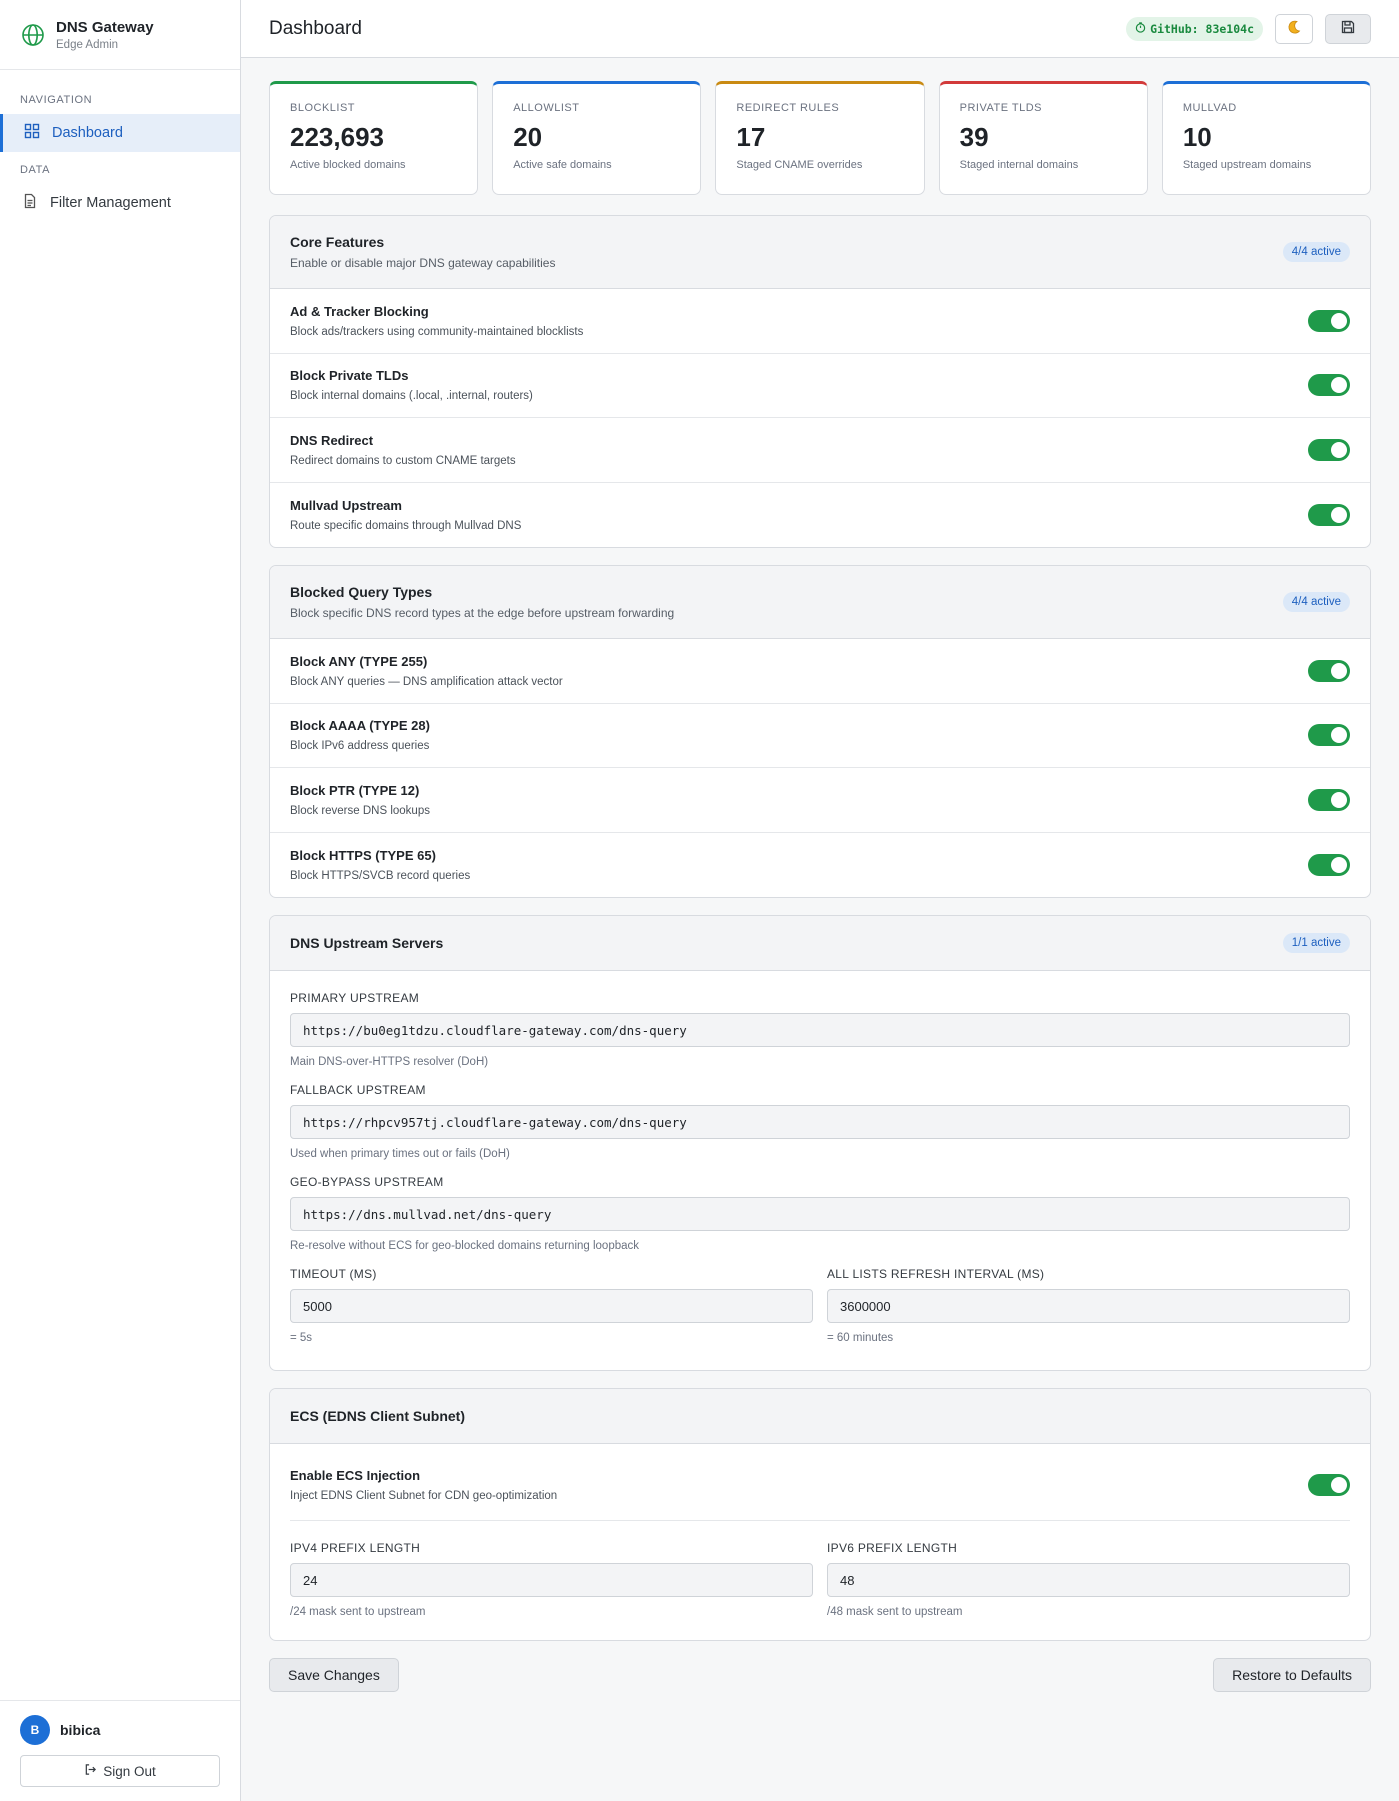  What do you see at coordinates (360, 746) in the screenshot?
I see `query-desc: Block IPv6 address queries` at bounding box center [360, 746].